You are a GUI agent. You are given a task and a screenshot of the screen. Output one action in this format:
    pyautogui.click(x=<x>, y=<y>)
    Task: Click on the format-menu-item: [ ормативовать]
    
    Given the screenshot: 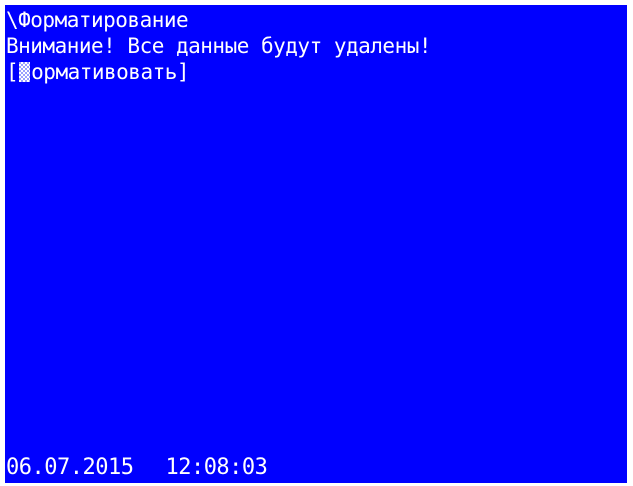 What is the action you would take?
    pyautogui.click(x=98, y=72)
    